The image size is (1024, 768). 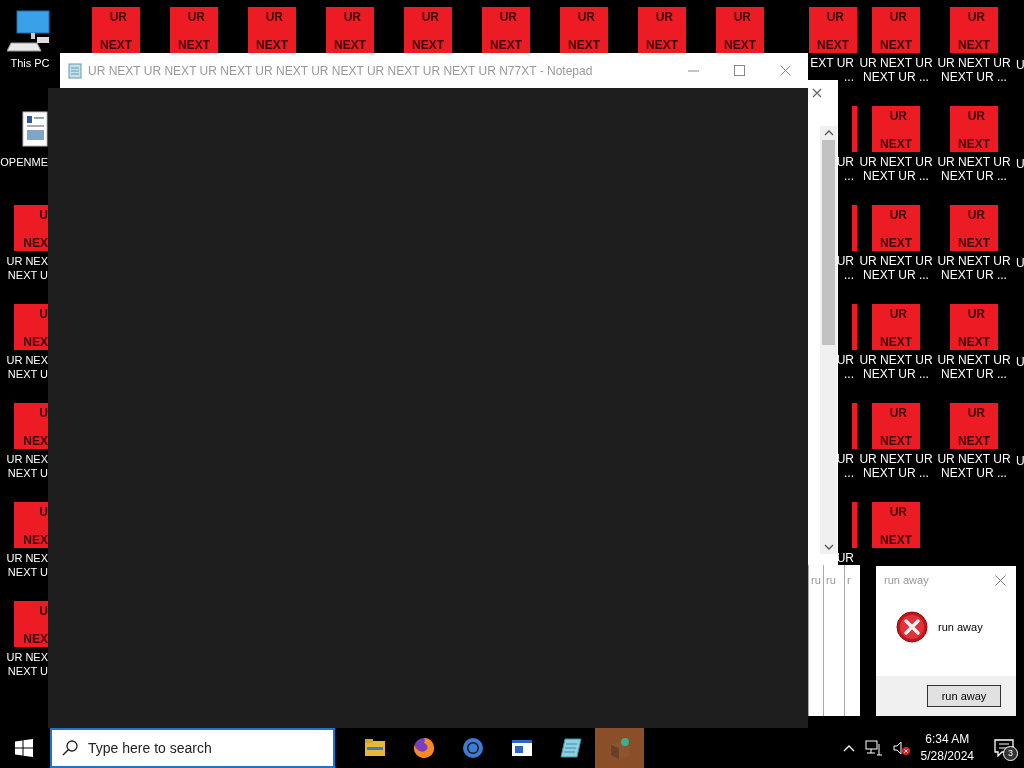 What do you see at coordinates (828, 547) in the screenshot?
I see `scroll-down-icon` at bounding box center [828, 547].